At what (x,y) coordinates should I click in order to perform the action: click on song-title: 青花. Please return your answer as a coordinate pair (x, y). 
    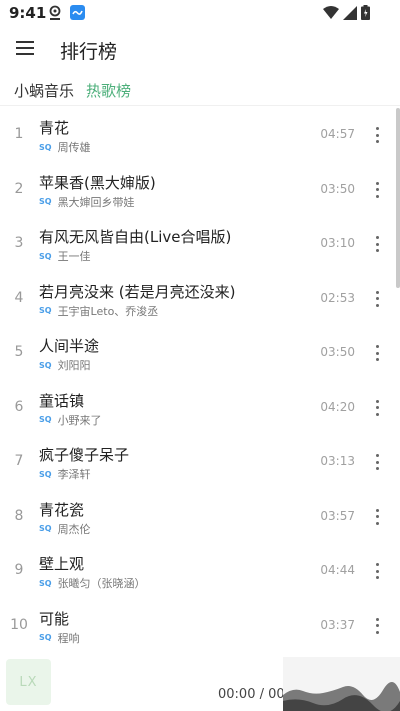
    Looking at the image, I should click on (54, 128).